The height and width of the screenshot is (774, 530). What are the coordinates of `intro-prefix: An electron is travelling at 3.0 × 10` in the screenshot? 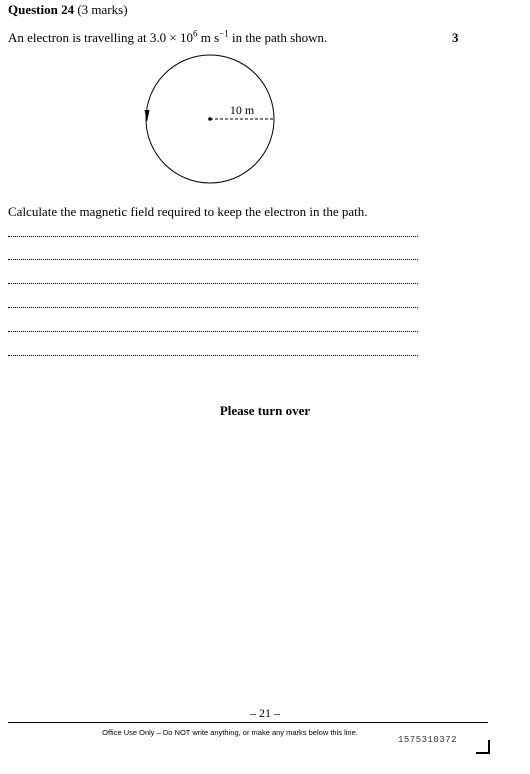 It's located at (100, 37).